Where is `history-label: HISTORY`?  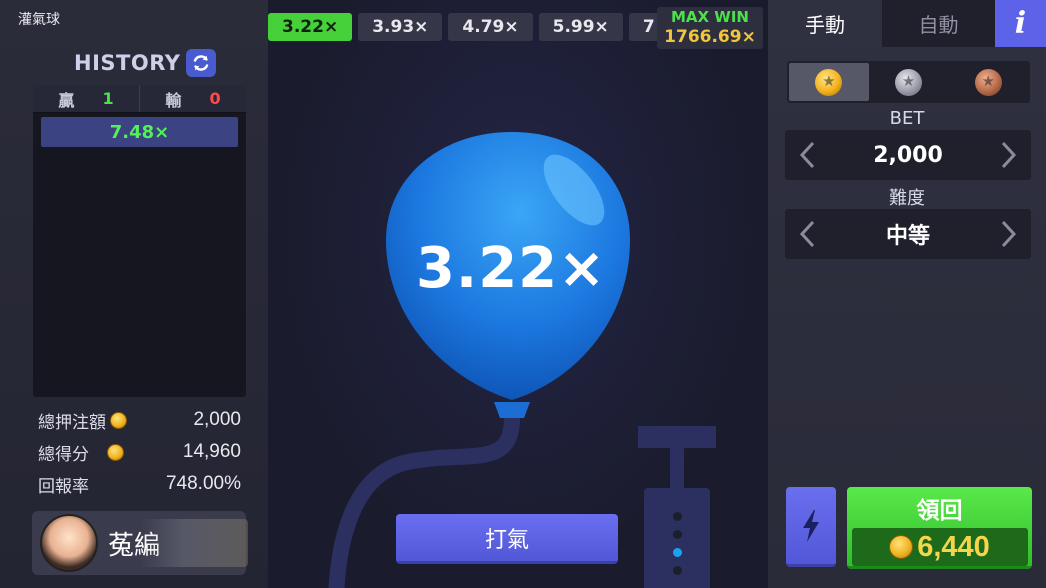 history-label: HISTORY is located at coordinates (127, 63).